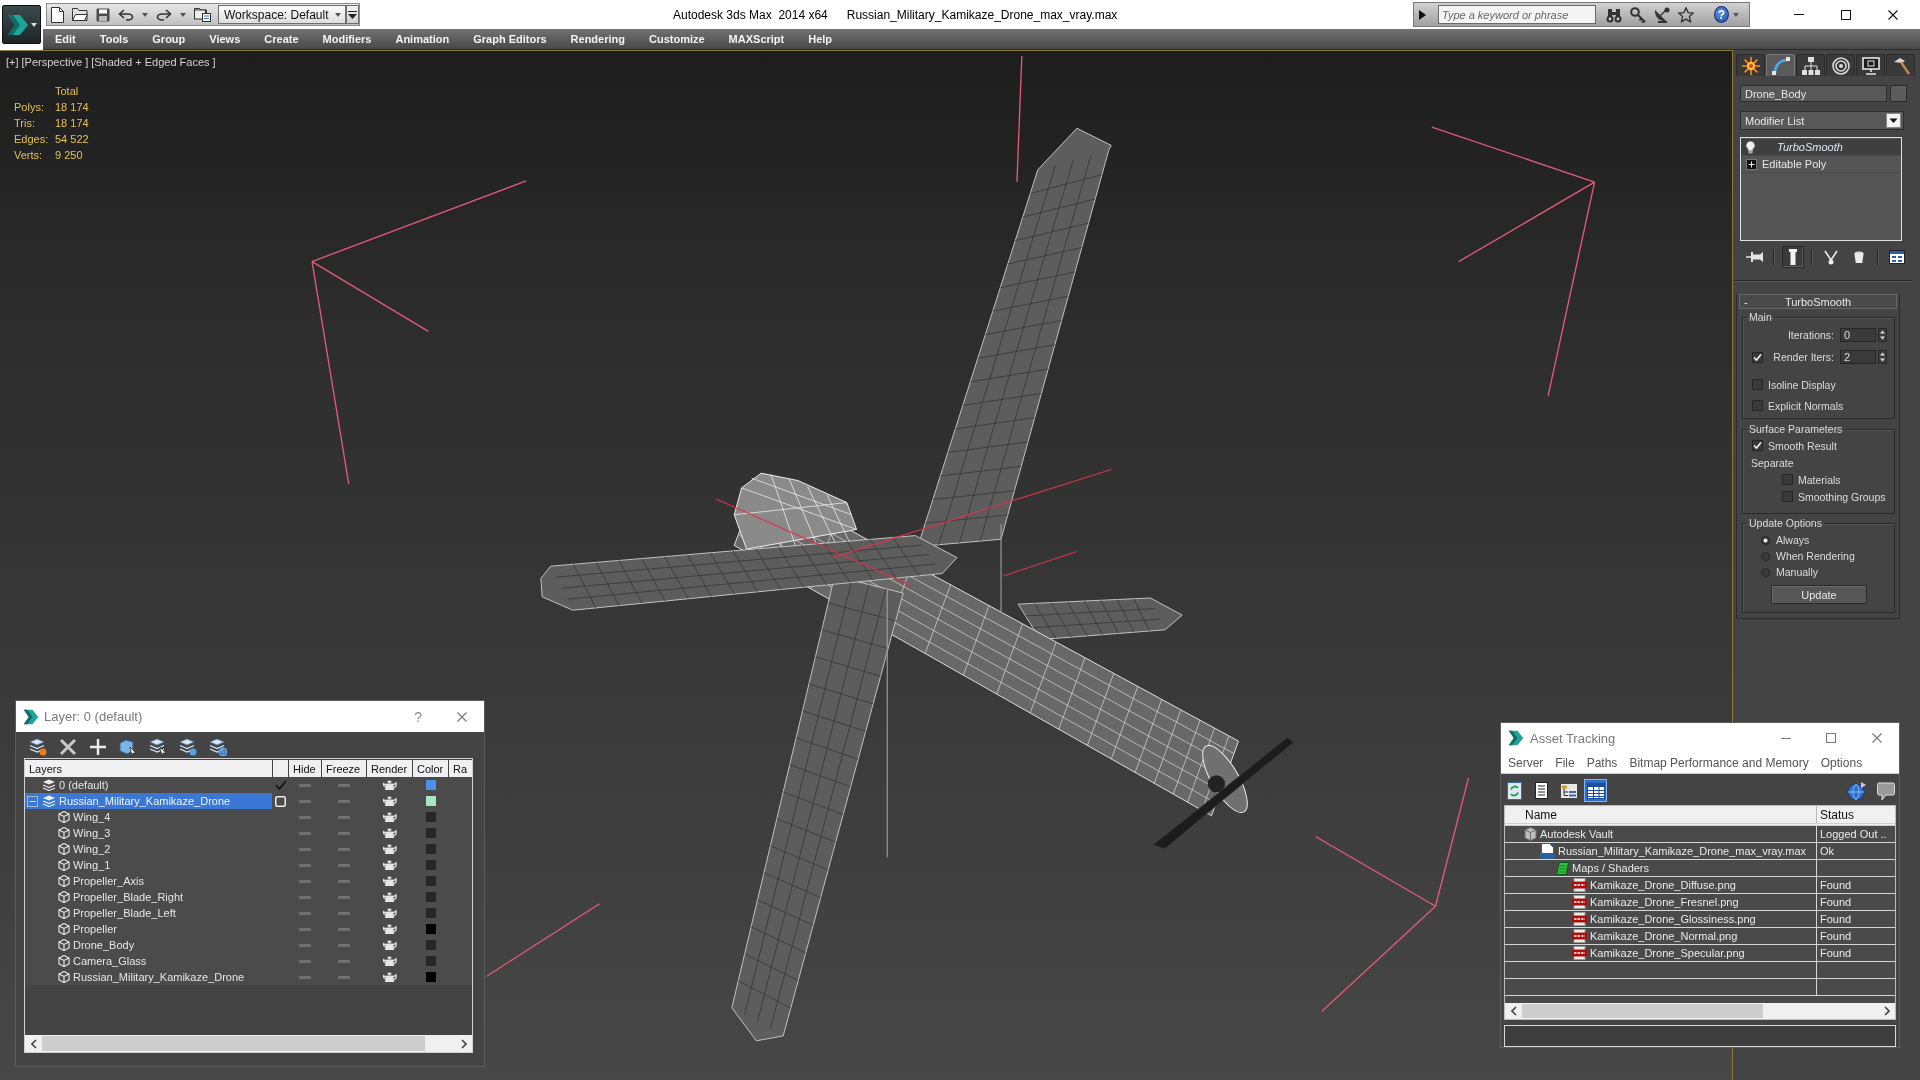 Image resolution: width=1920 pixels, height=1080 pixels. What do you see at coordinates (218, 747) in the screenshot?
I see `layer-gear-icon` at bounding box center [218, 747].